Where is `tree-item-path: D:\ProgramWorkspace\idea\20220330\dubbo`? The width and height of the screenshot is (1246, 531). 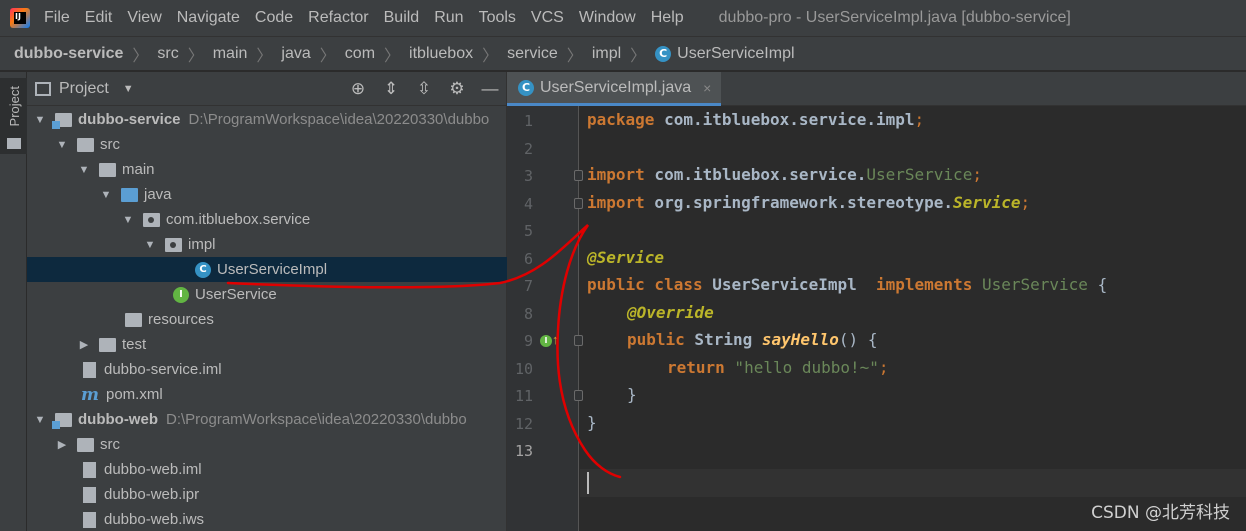 tree-item-path: D:\ProgramWorkspace\idea\20220330\dubbo is located at coordinates (339, 119).